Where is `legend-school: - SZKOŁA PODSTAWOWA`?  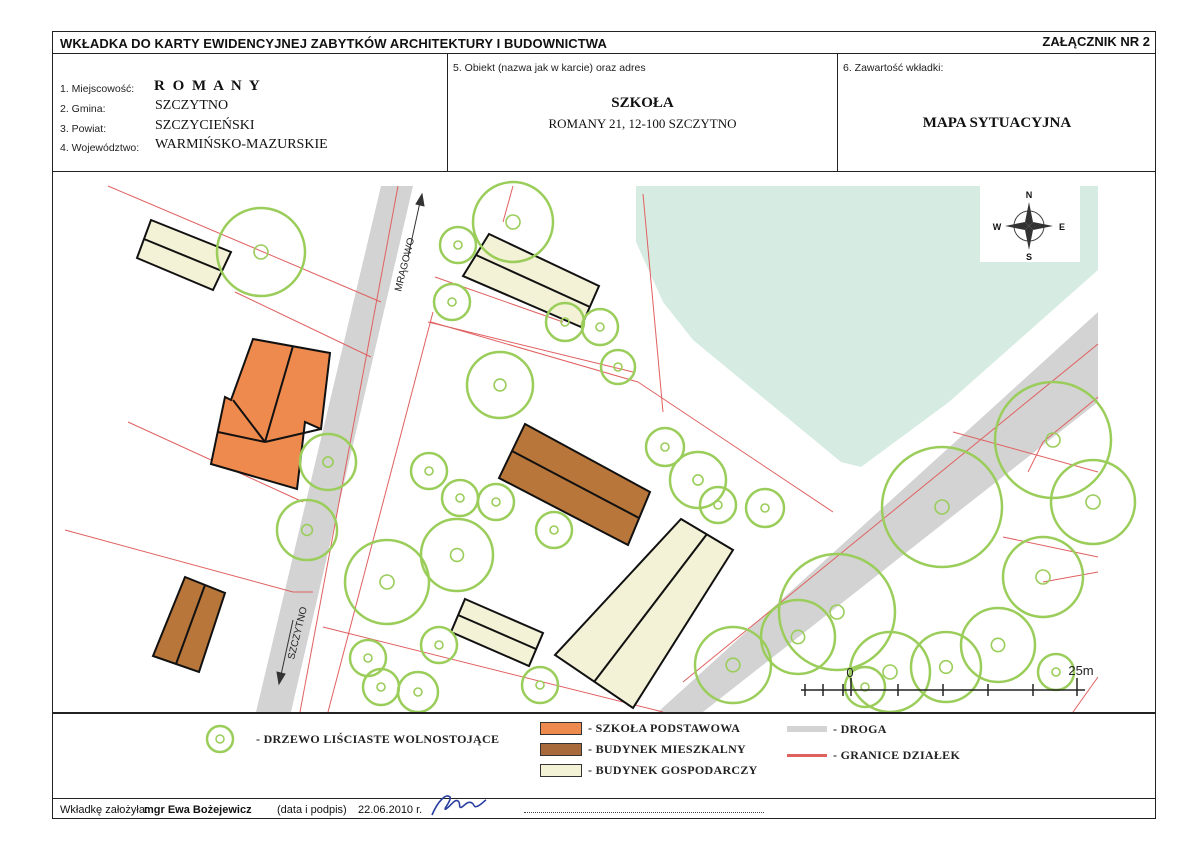 legend-school: - SZKOŁA PODSTAWOWA is located at coordinates (664, 728).